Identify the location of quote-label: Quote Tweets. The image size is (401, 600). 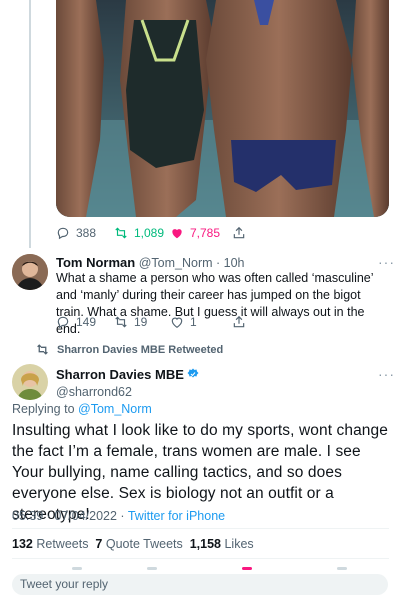
(144, 544).